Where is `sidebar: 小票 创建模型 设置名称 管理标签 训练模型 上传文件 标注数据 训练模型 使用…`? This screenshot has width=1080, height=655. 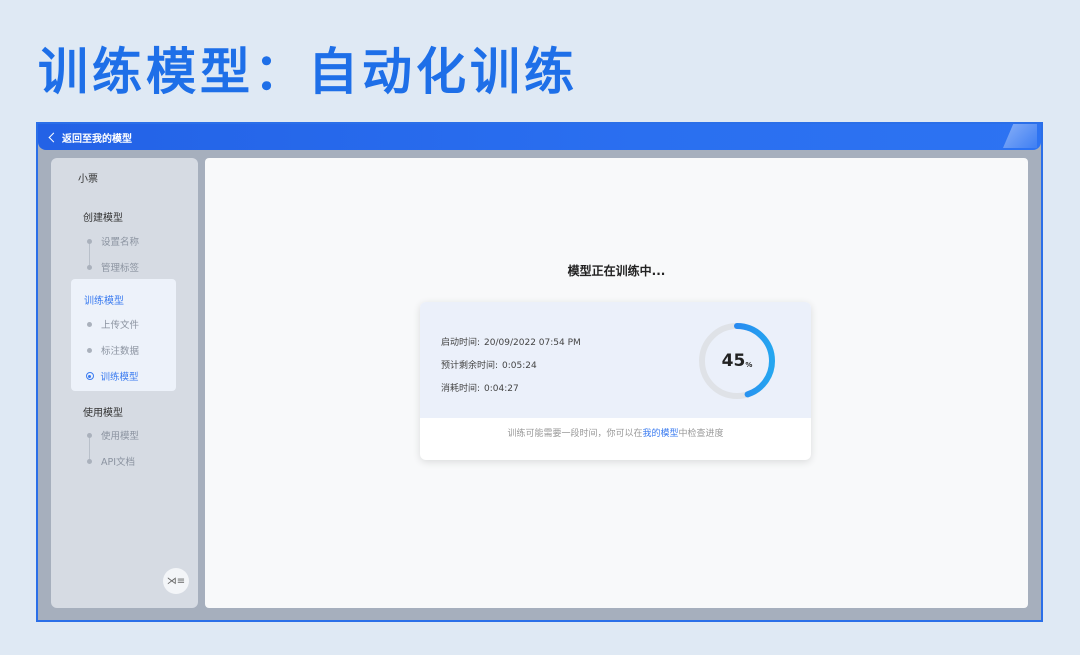
sidebar: 小票 创建模型 设置名称 管理标签 训练模型 上传文件 标注数据 训练模型 使用… is located at coordinates (124, 383).